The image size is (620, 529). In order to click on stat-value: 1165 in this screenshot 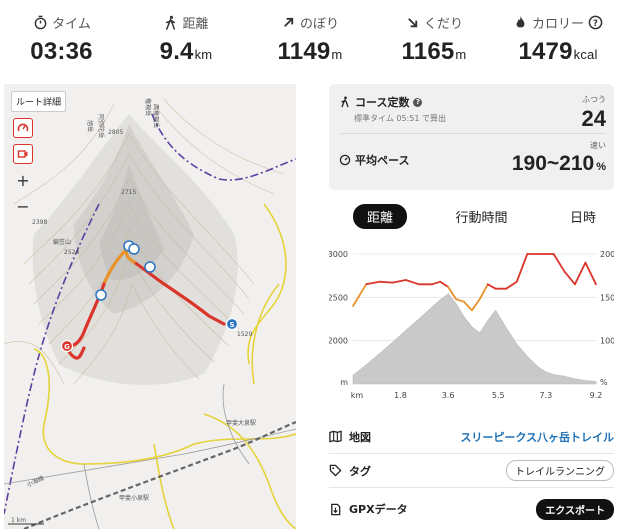, I will do `click(428, 51)`.